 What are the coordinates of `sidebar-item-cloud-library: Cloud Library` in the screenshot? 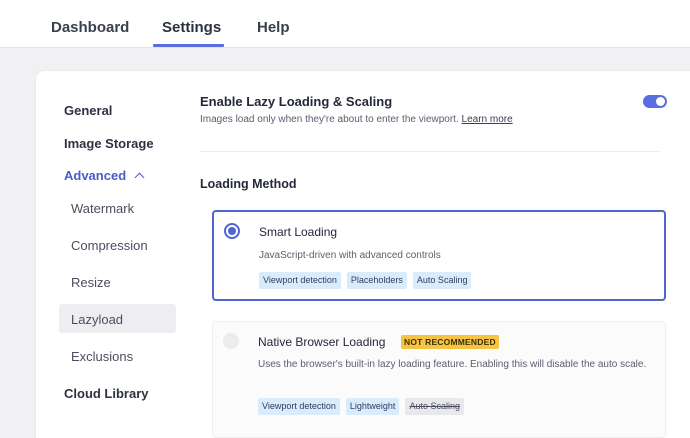 It's located at (106, 393).